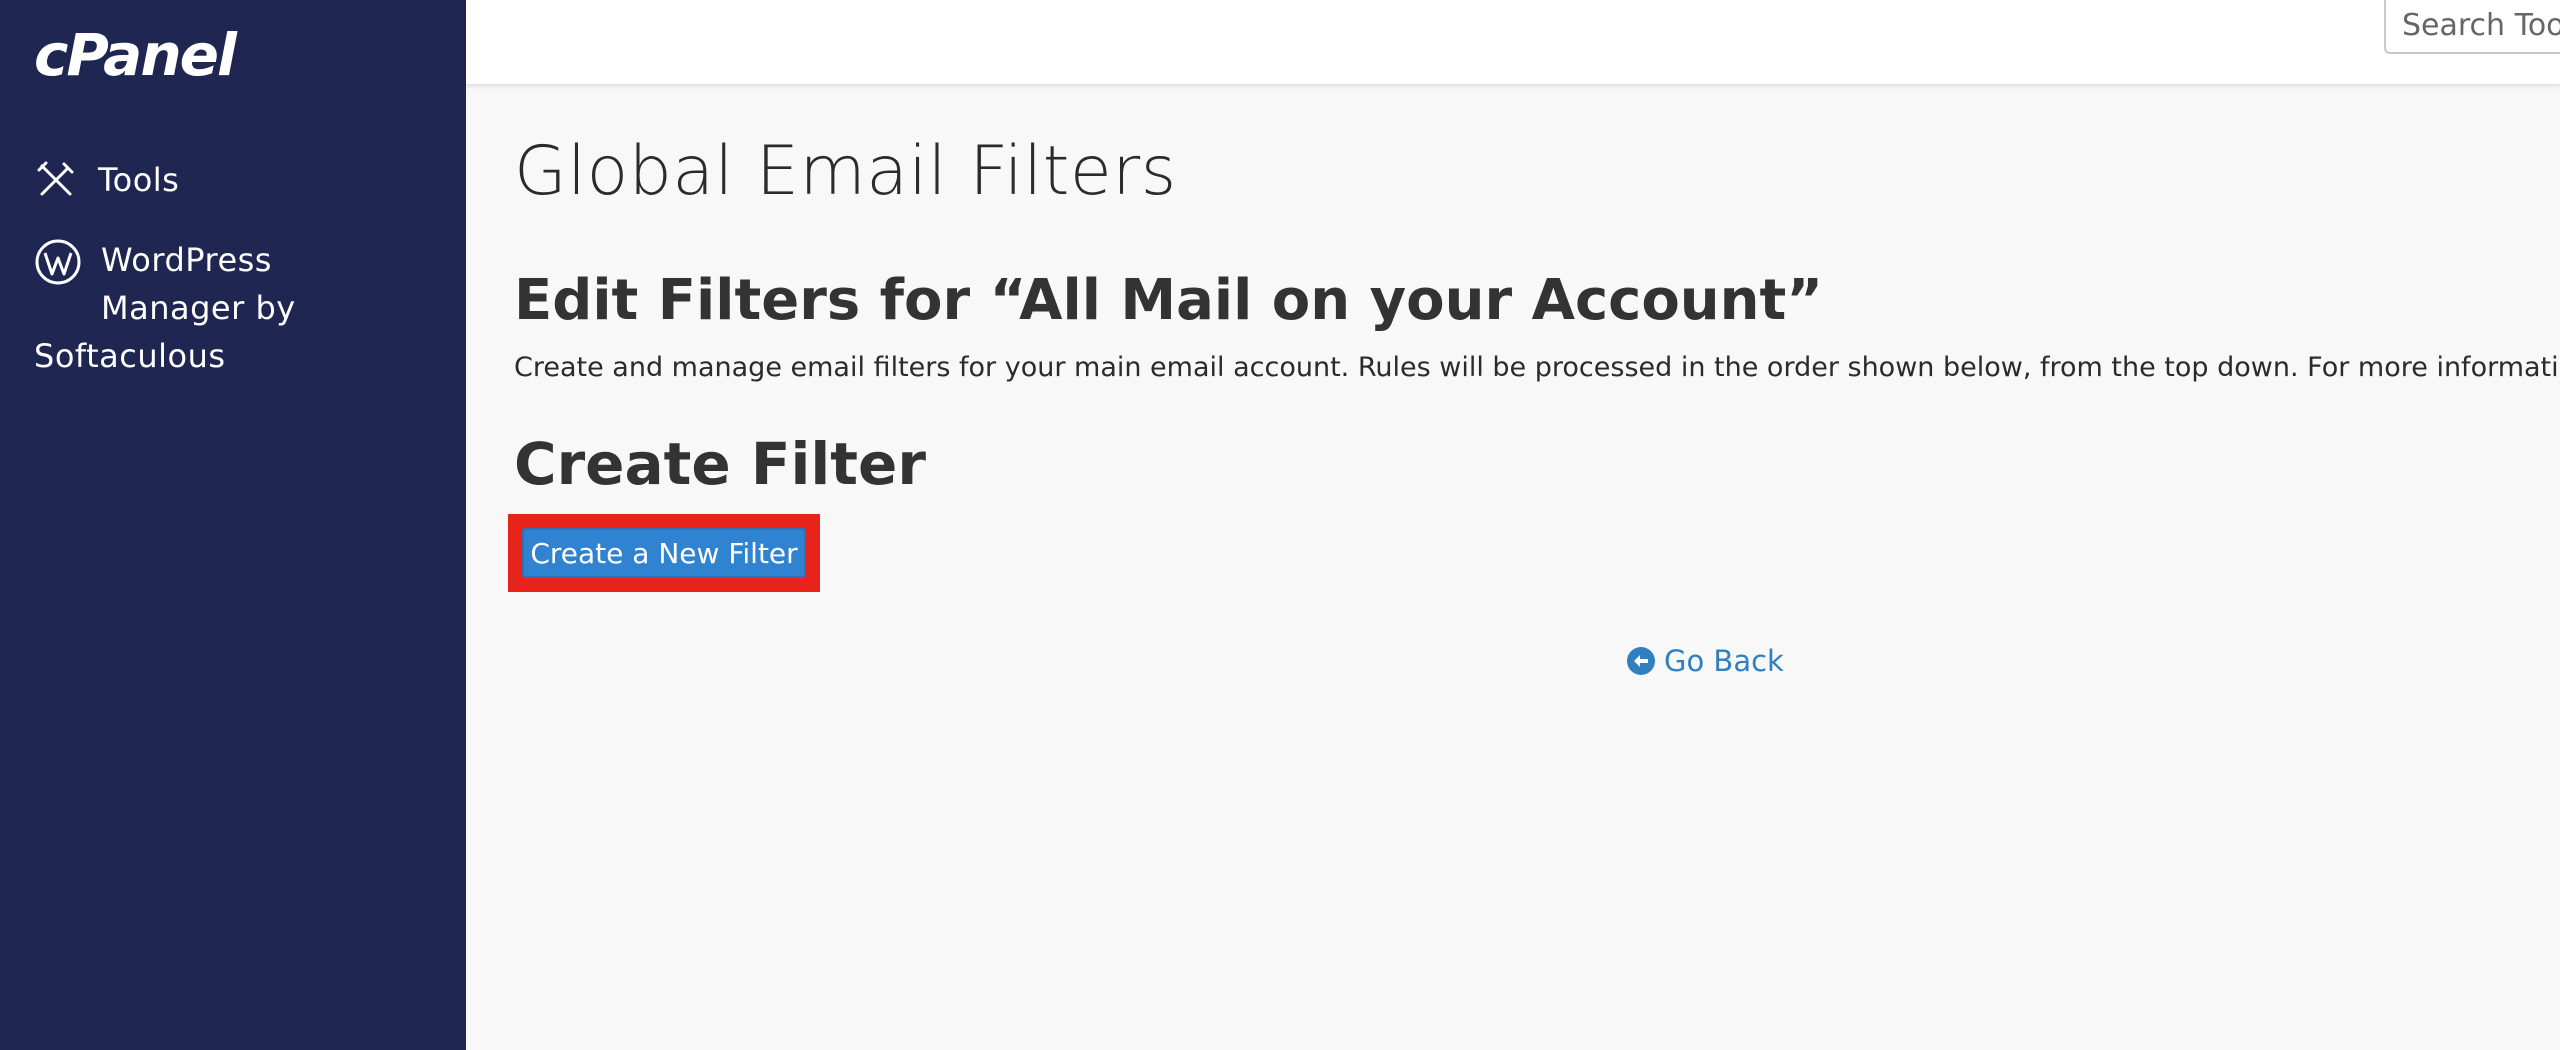 This screenshot has height=1050, width=2560. I want to click on tools-icon, so click(55, 178).